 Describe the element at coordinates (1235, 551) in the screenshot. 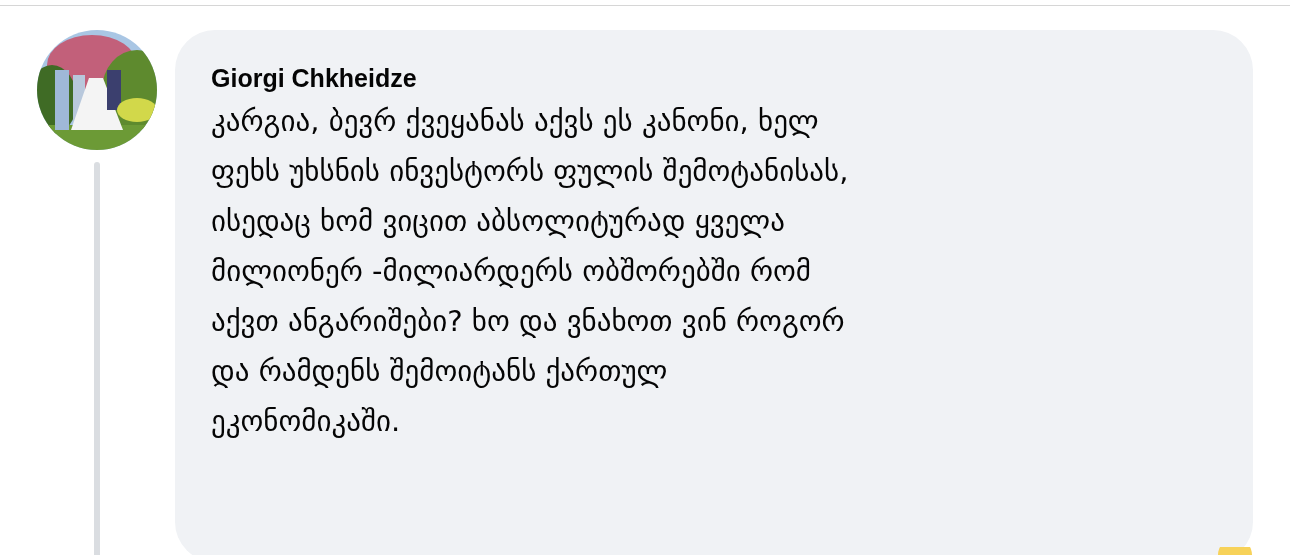

I see `reaction-icon` at that location.